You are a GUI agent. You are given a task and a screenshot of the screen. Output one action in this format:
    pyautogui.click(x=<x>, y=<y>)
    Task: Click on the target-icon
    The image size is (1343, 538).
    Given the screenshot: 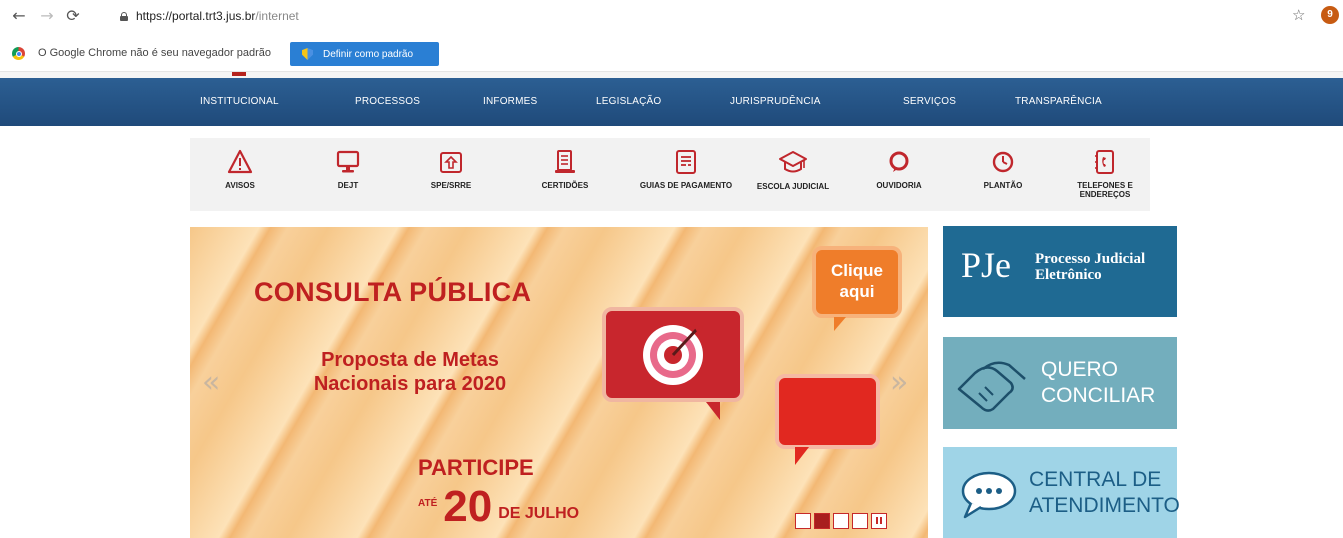 What is the action you would take?
    pyautogui.click(x=673, y=355)
    